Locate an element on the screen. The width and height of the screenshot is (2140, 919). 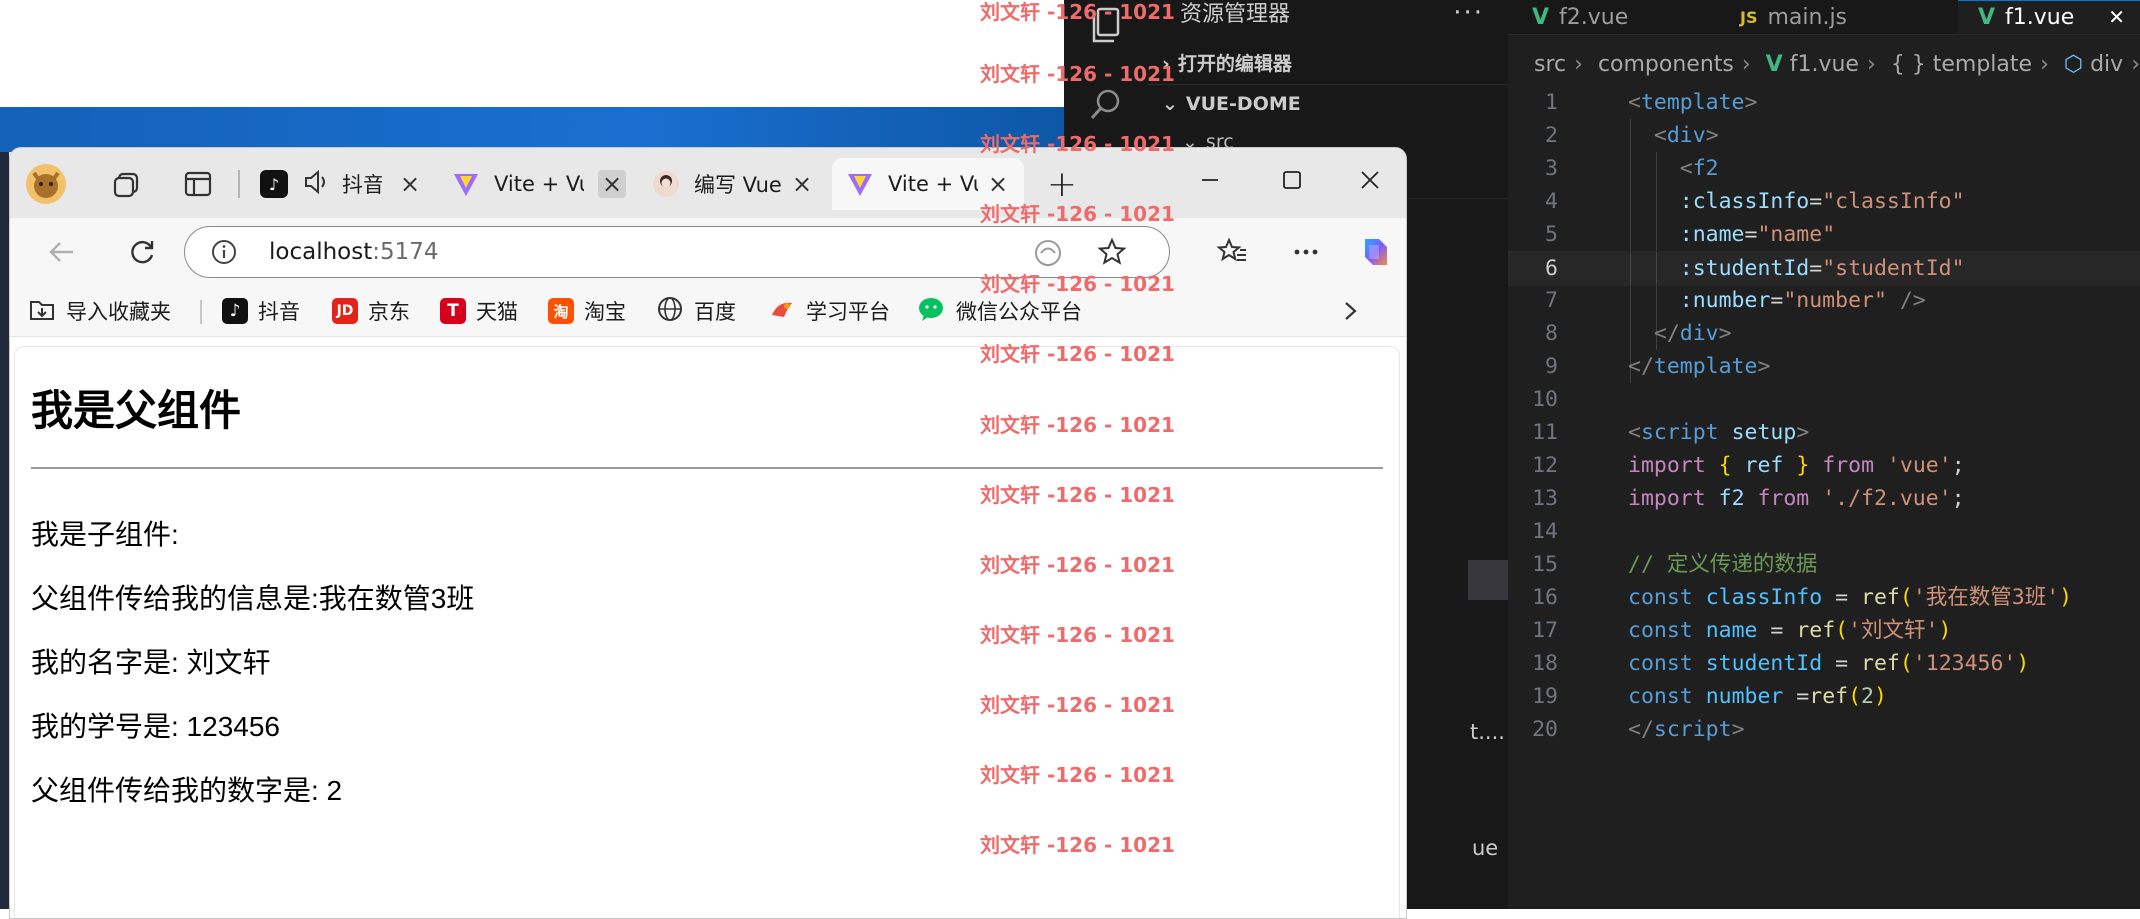
jd-icon: JD is located at coordinates (345, 311).